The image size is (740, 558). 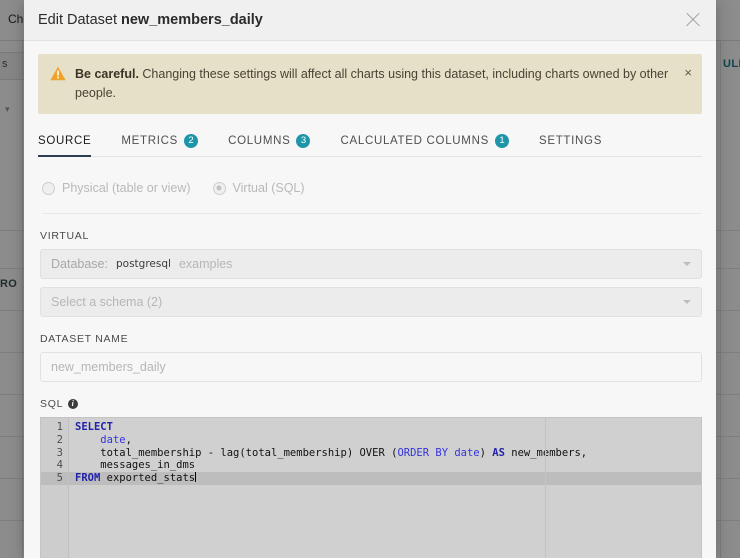 I want to click on modal-header: Edit Dataset new_members_daily, so click(x=370, y=20).